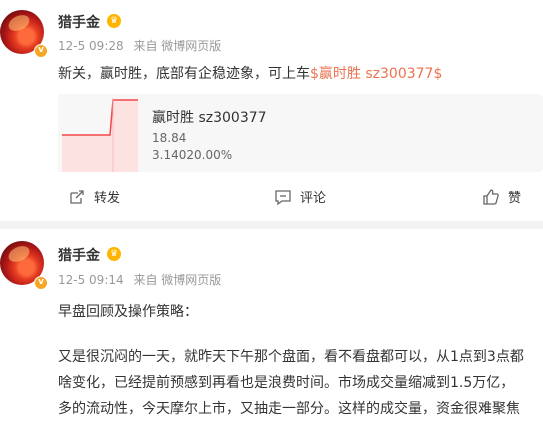 The width and height of the screenshot is (543, 429). I want to click on comment-label: 评论, so click(313, 198).